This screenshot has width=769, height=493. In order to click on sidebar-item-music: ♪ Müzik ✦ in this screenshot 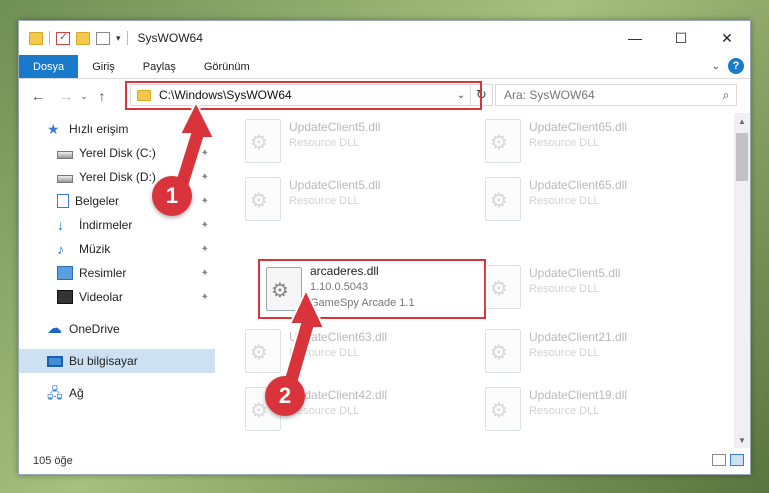, I will do `click(117, 249)`.